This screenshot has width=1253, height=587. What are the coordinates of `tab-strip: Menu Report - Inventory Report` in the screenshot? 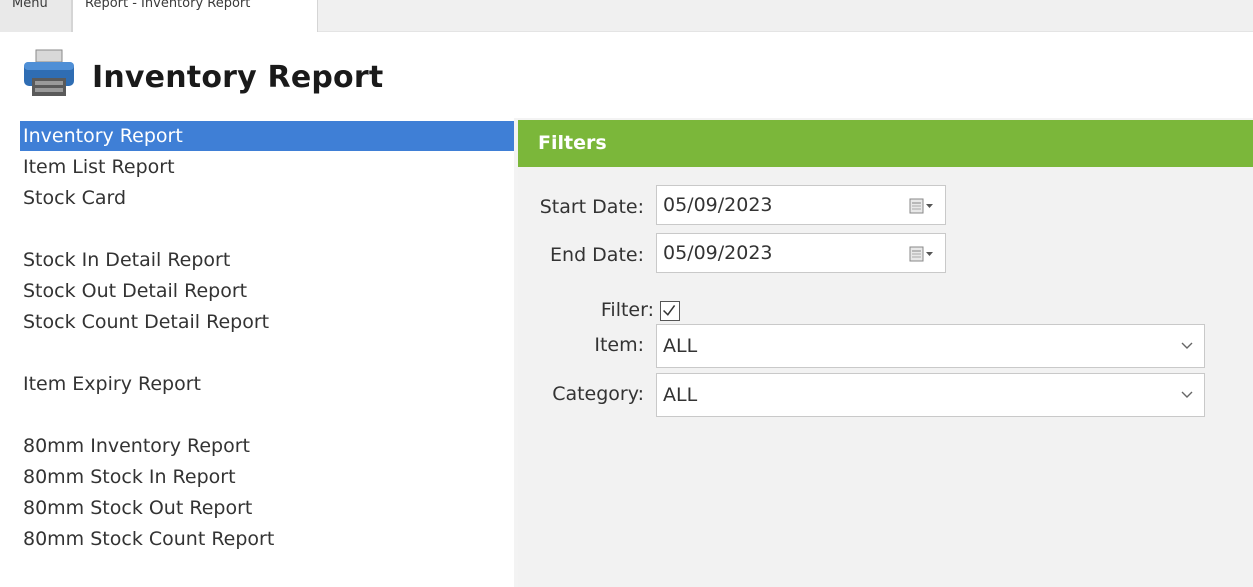 It's located at (626, 16).